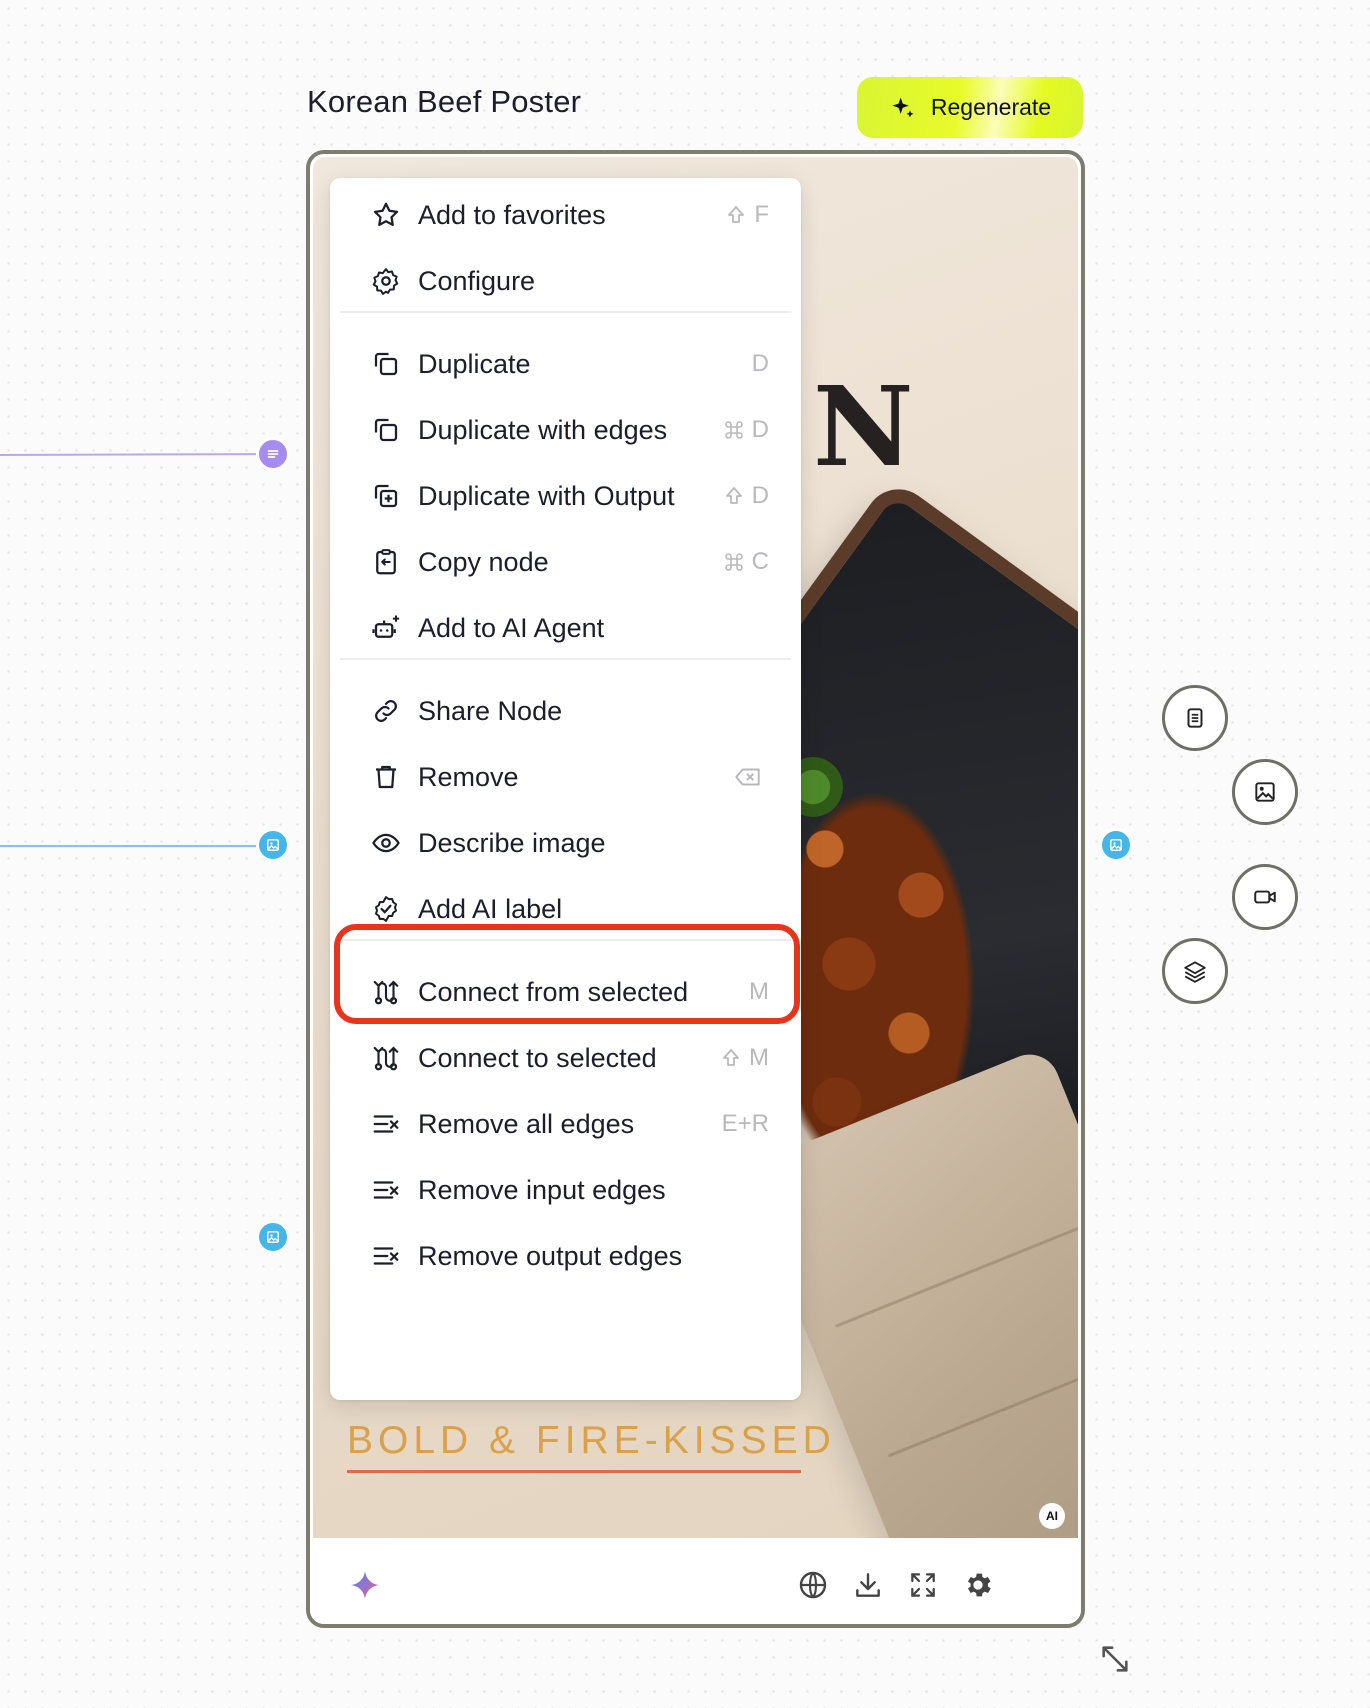 The height and width of the screenshot is (1708, 1370). I want to click on menu-item-label: Duplicate with edges, so click(543, 429).